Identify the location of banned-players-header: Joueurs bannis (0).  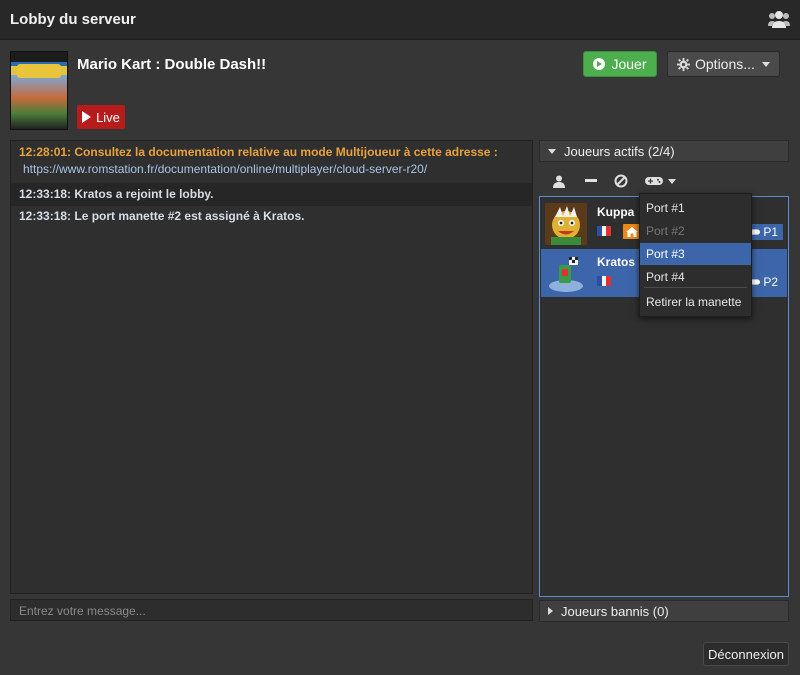
(664, 611).